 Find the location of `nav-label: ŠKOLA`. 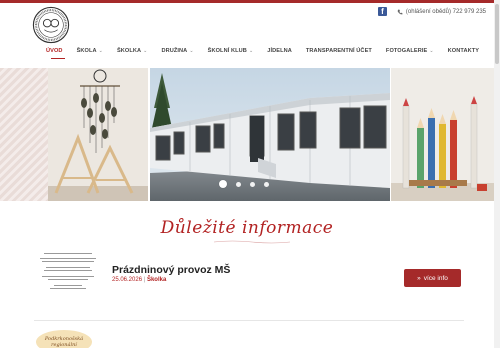

nav-label: ŠKOLA is located at coordinates (86, 51).